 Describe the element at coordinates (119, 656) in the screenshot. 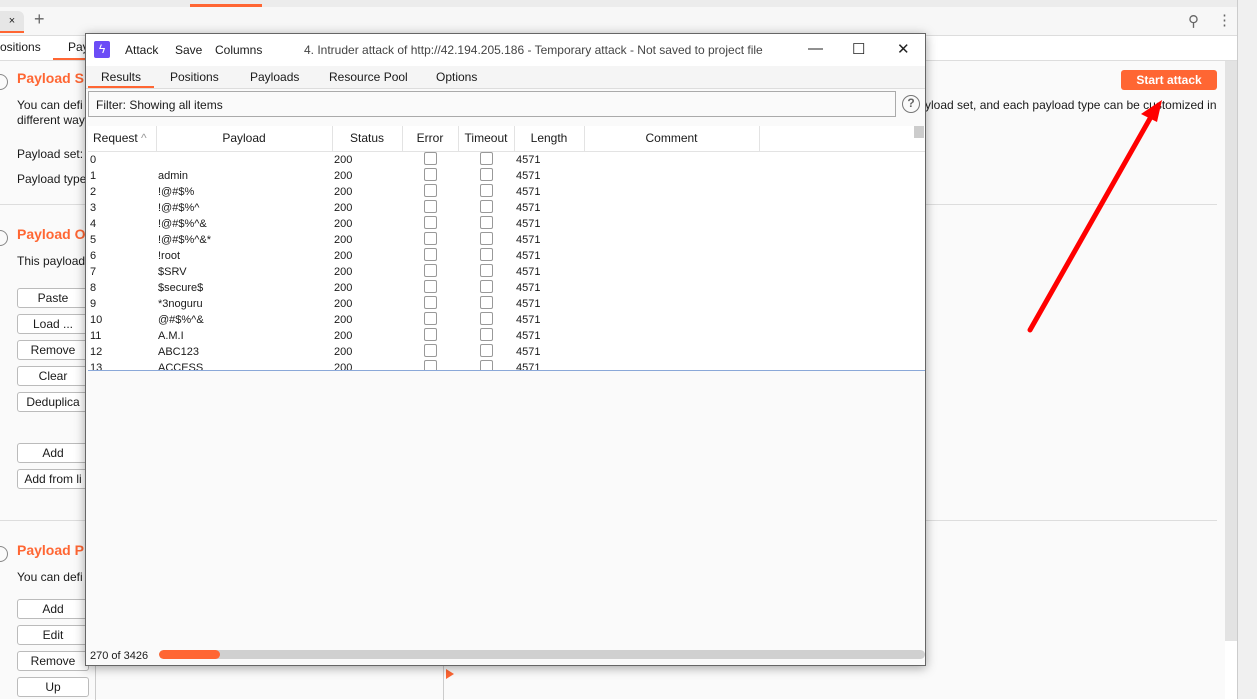

I see `progress-text: 270 of 3426` at that location.